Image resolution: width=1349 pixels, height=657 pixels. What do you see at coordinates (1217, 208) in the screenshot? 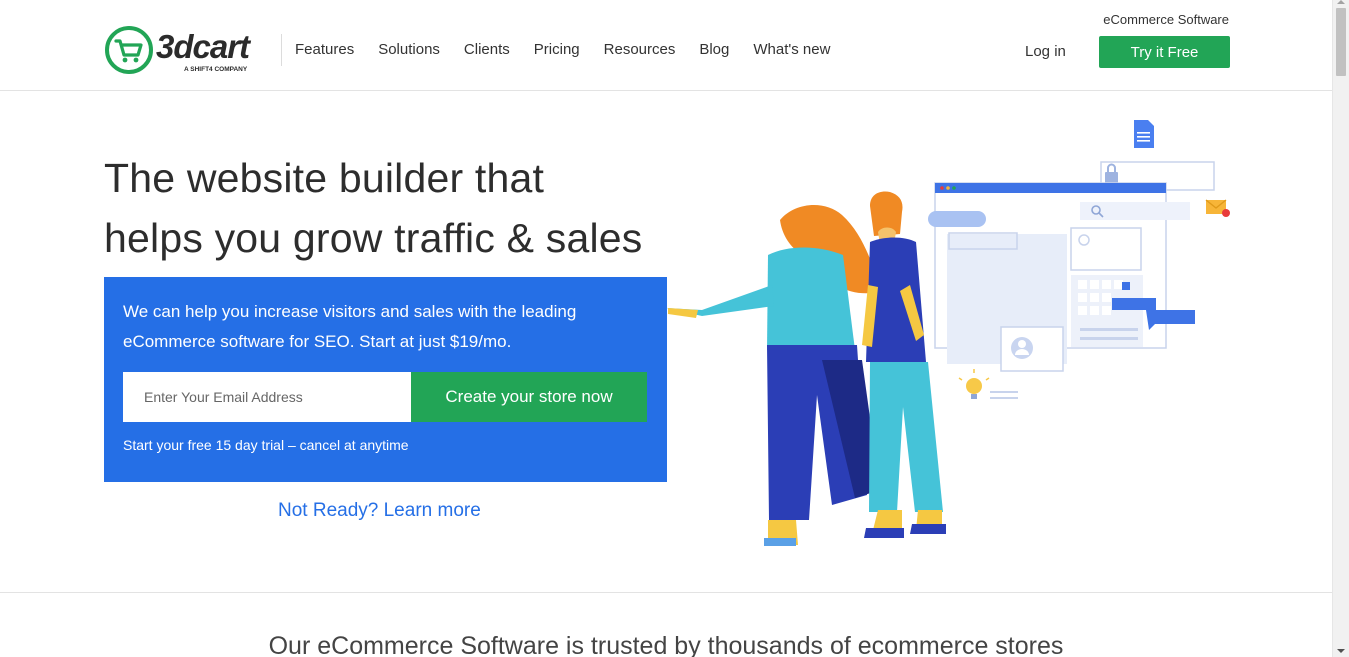
I see `mail-icon` at bounding box center [1217, 208].